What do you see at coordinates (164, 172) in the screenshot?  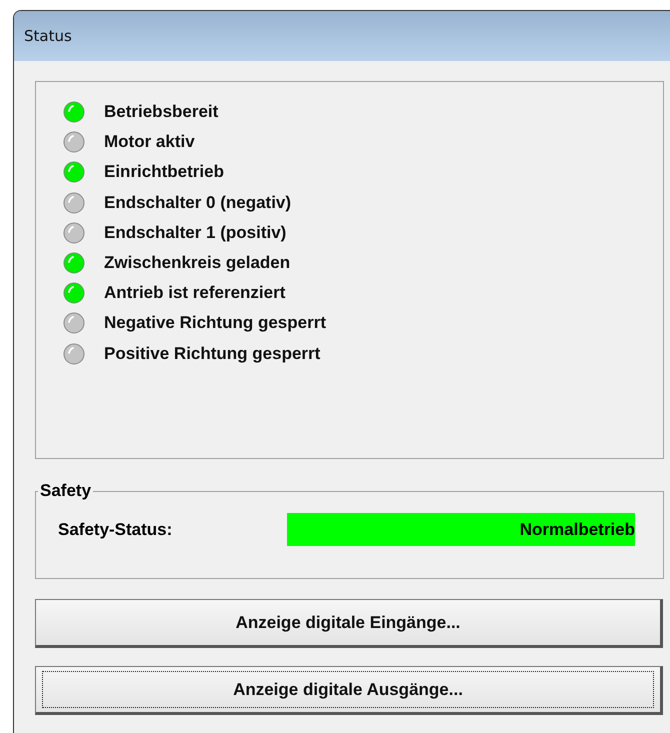 I see `status-label: Einrichtbetrieb` at bounding box center [164, 172].